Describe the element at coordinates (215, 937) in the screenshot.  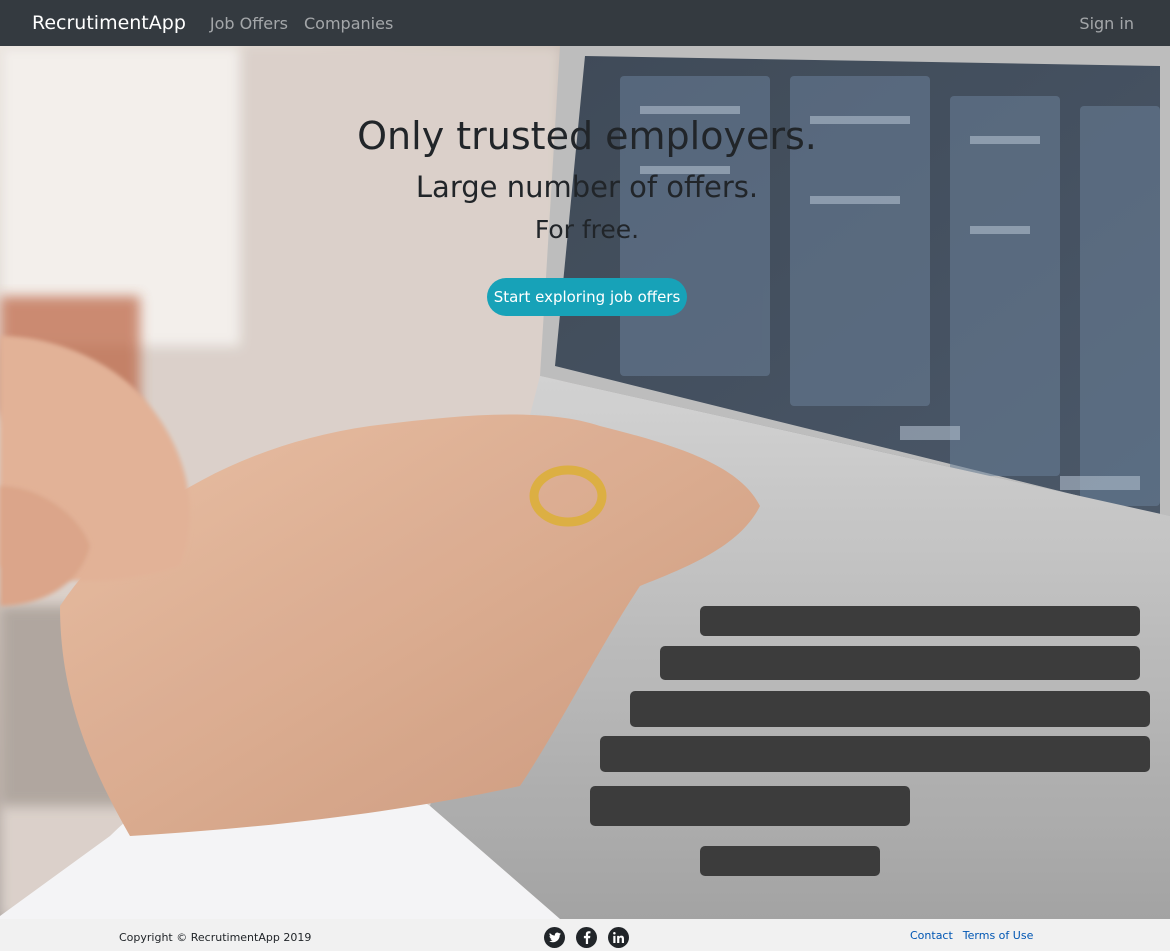
I see `copyright-text: Copyright © RecrutimentApp 2019` at that location.